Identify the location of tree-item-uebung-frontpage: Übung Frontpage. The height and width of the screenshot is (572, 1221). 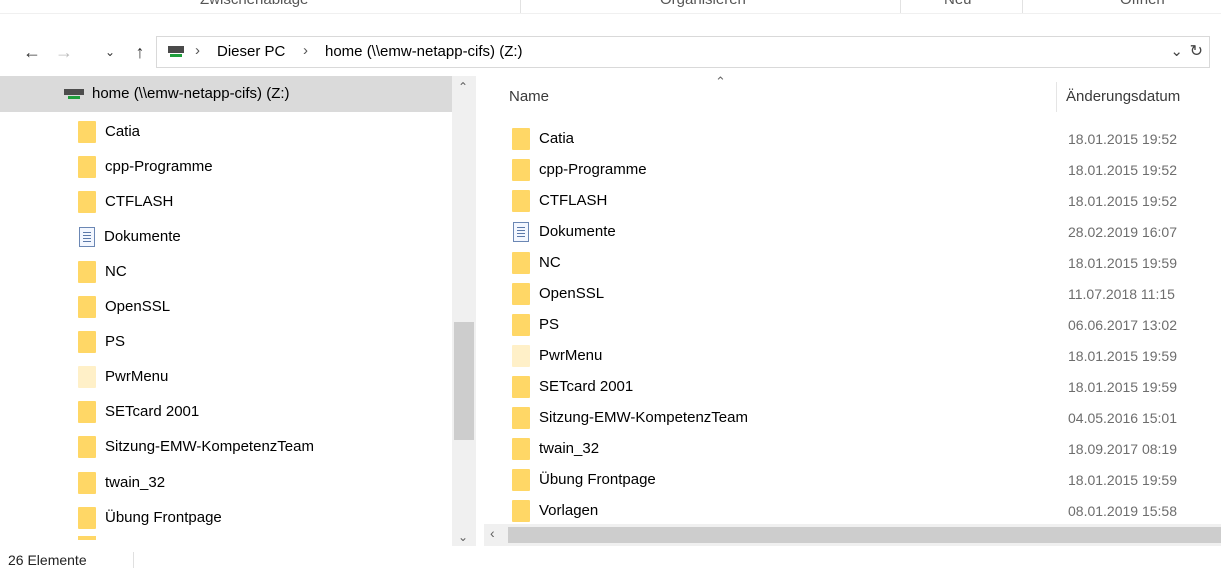
(150, 517).